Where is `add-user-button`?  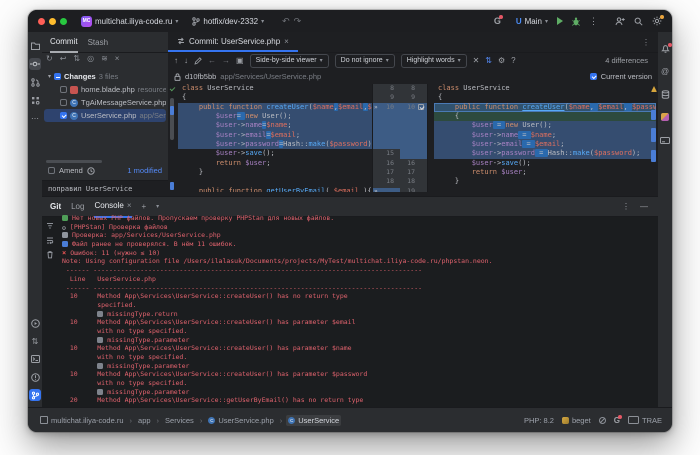 add-user-button is located at coordinates (620, 21).